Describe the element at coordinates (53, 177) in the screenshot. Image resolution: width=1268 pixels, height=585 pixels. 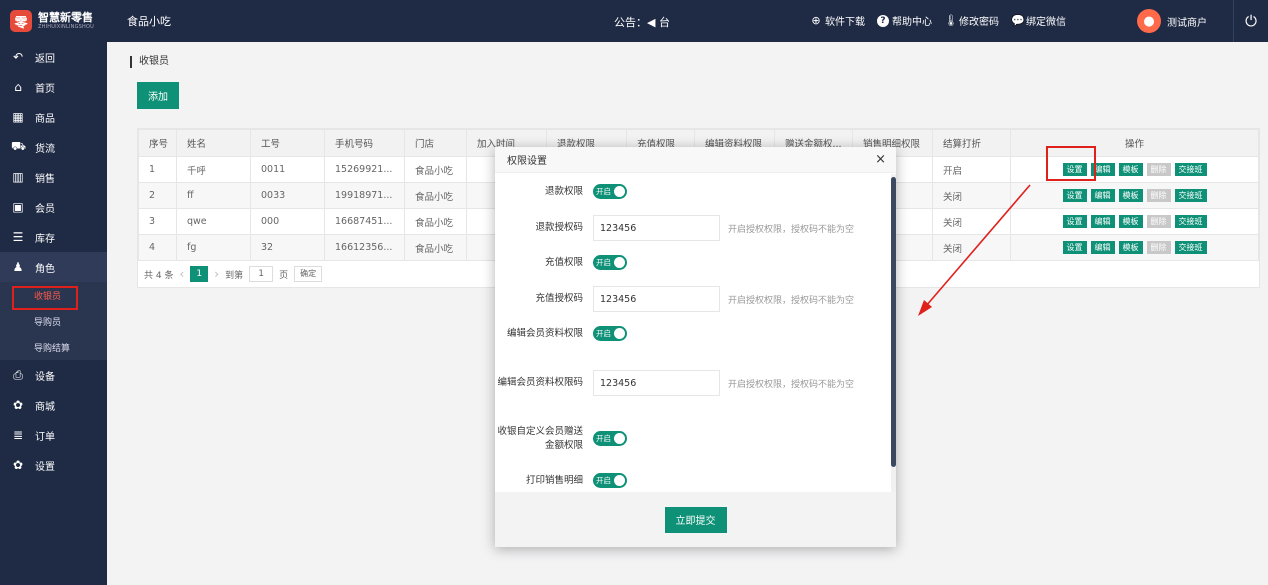
I see `sidebar-item-sales: ▥ 销售` at that location.